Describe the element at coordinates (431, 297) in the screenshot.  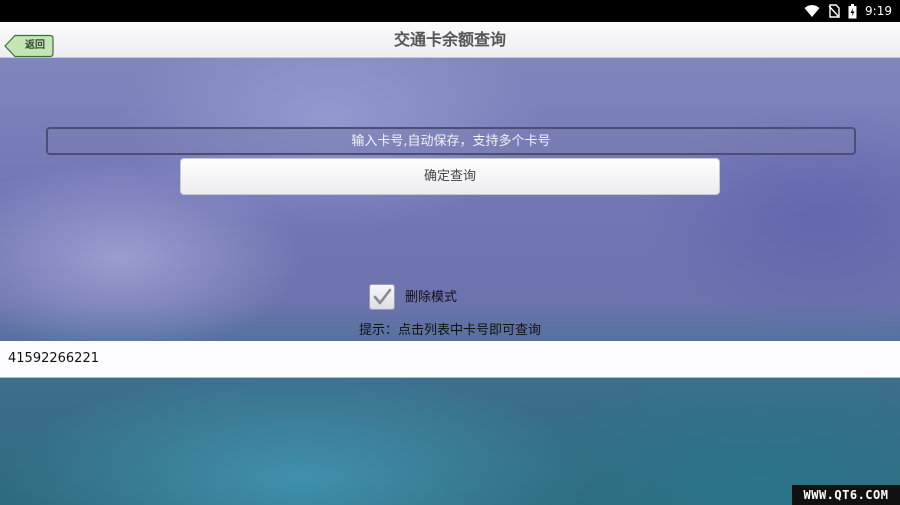
I see `delete-mode-label: 删除模式` at that location.